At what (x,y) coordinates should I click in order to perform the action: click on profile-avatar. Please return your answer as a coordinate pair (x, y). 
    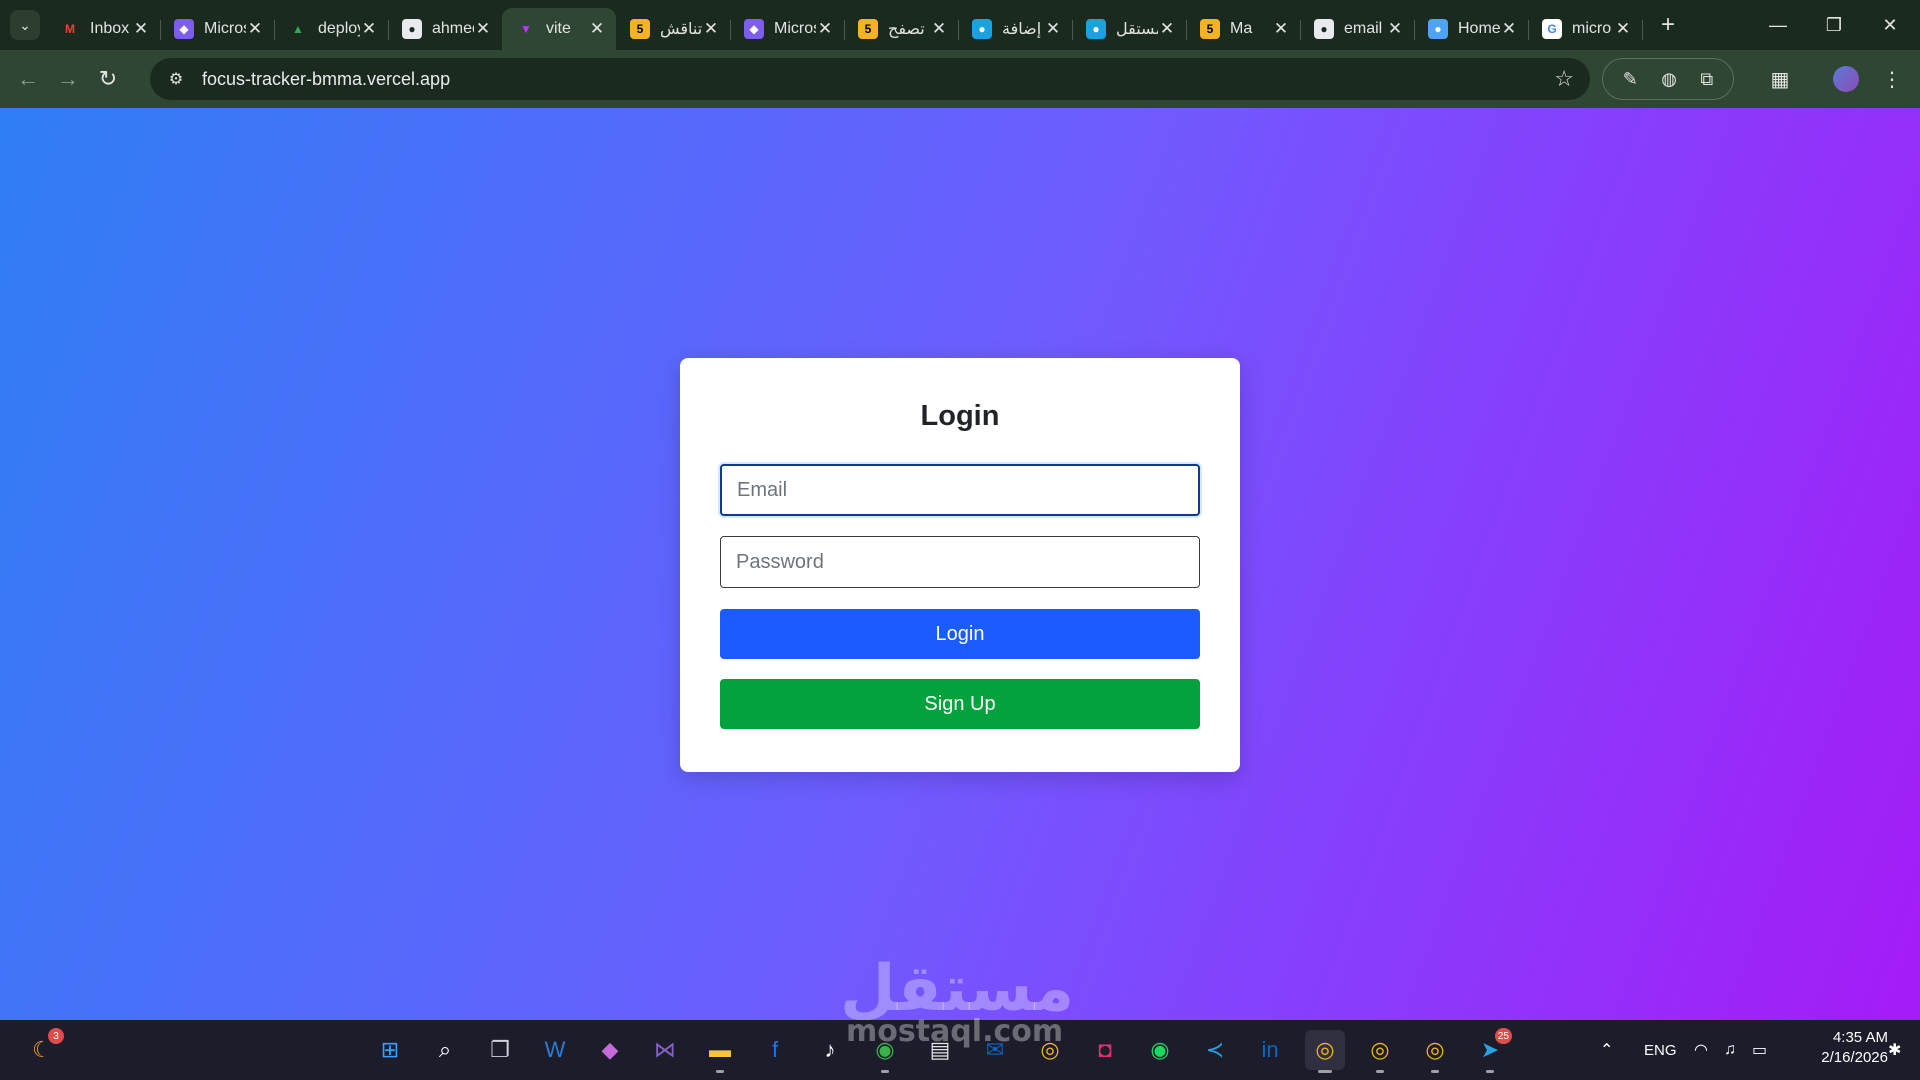
    Looking at the image, I should click on (1846, 79).